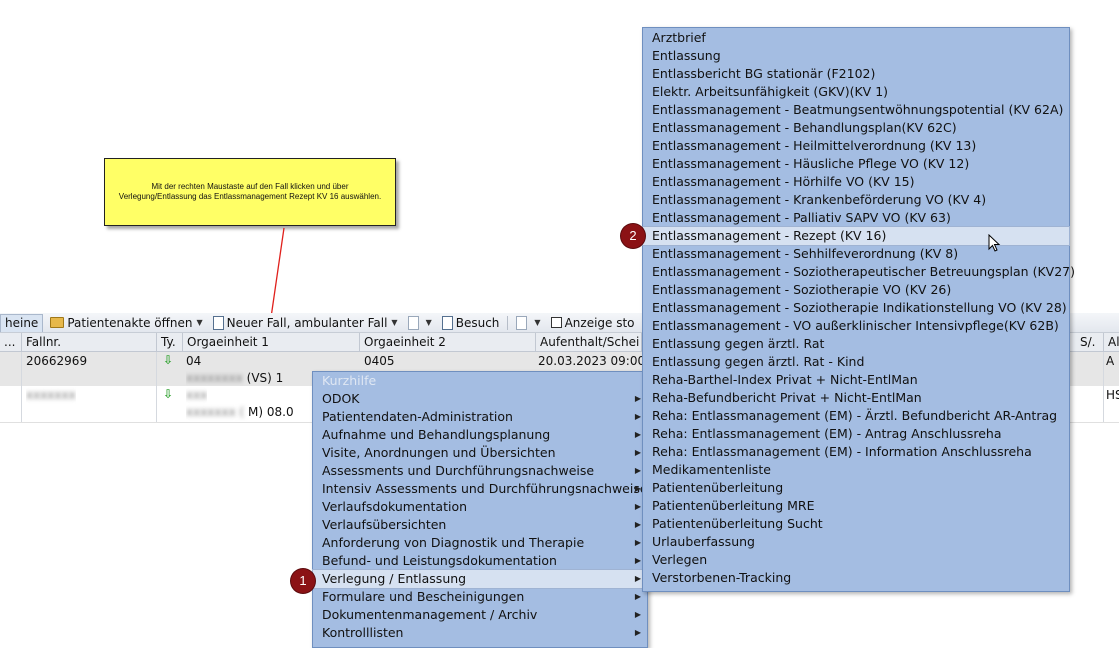 The image size is (1119, 648). Describe the element at coordinates (856, 38) in the screenshot. I see `submenu-item: Arztbrief` at that location.